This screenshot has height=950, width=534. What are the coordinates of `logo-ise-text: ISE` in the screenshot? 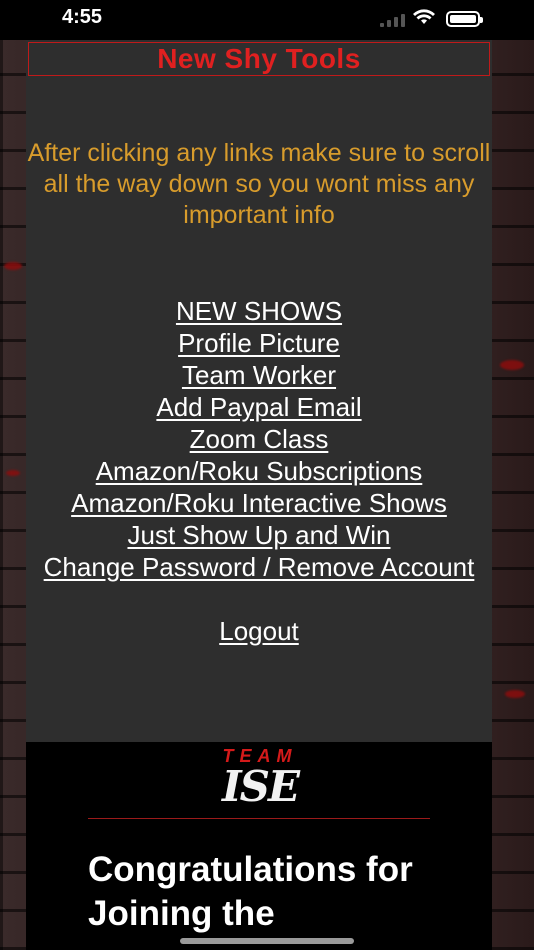 It's located at (261, 786).